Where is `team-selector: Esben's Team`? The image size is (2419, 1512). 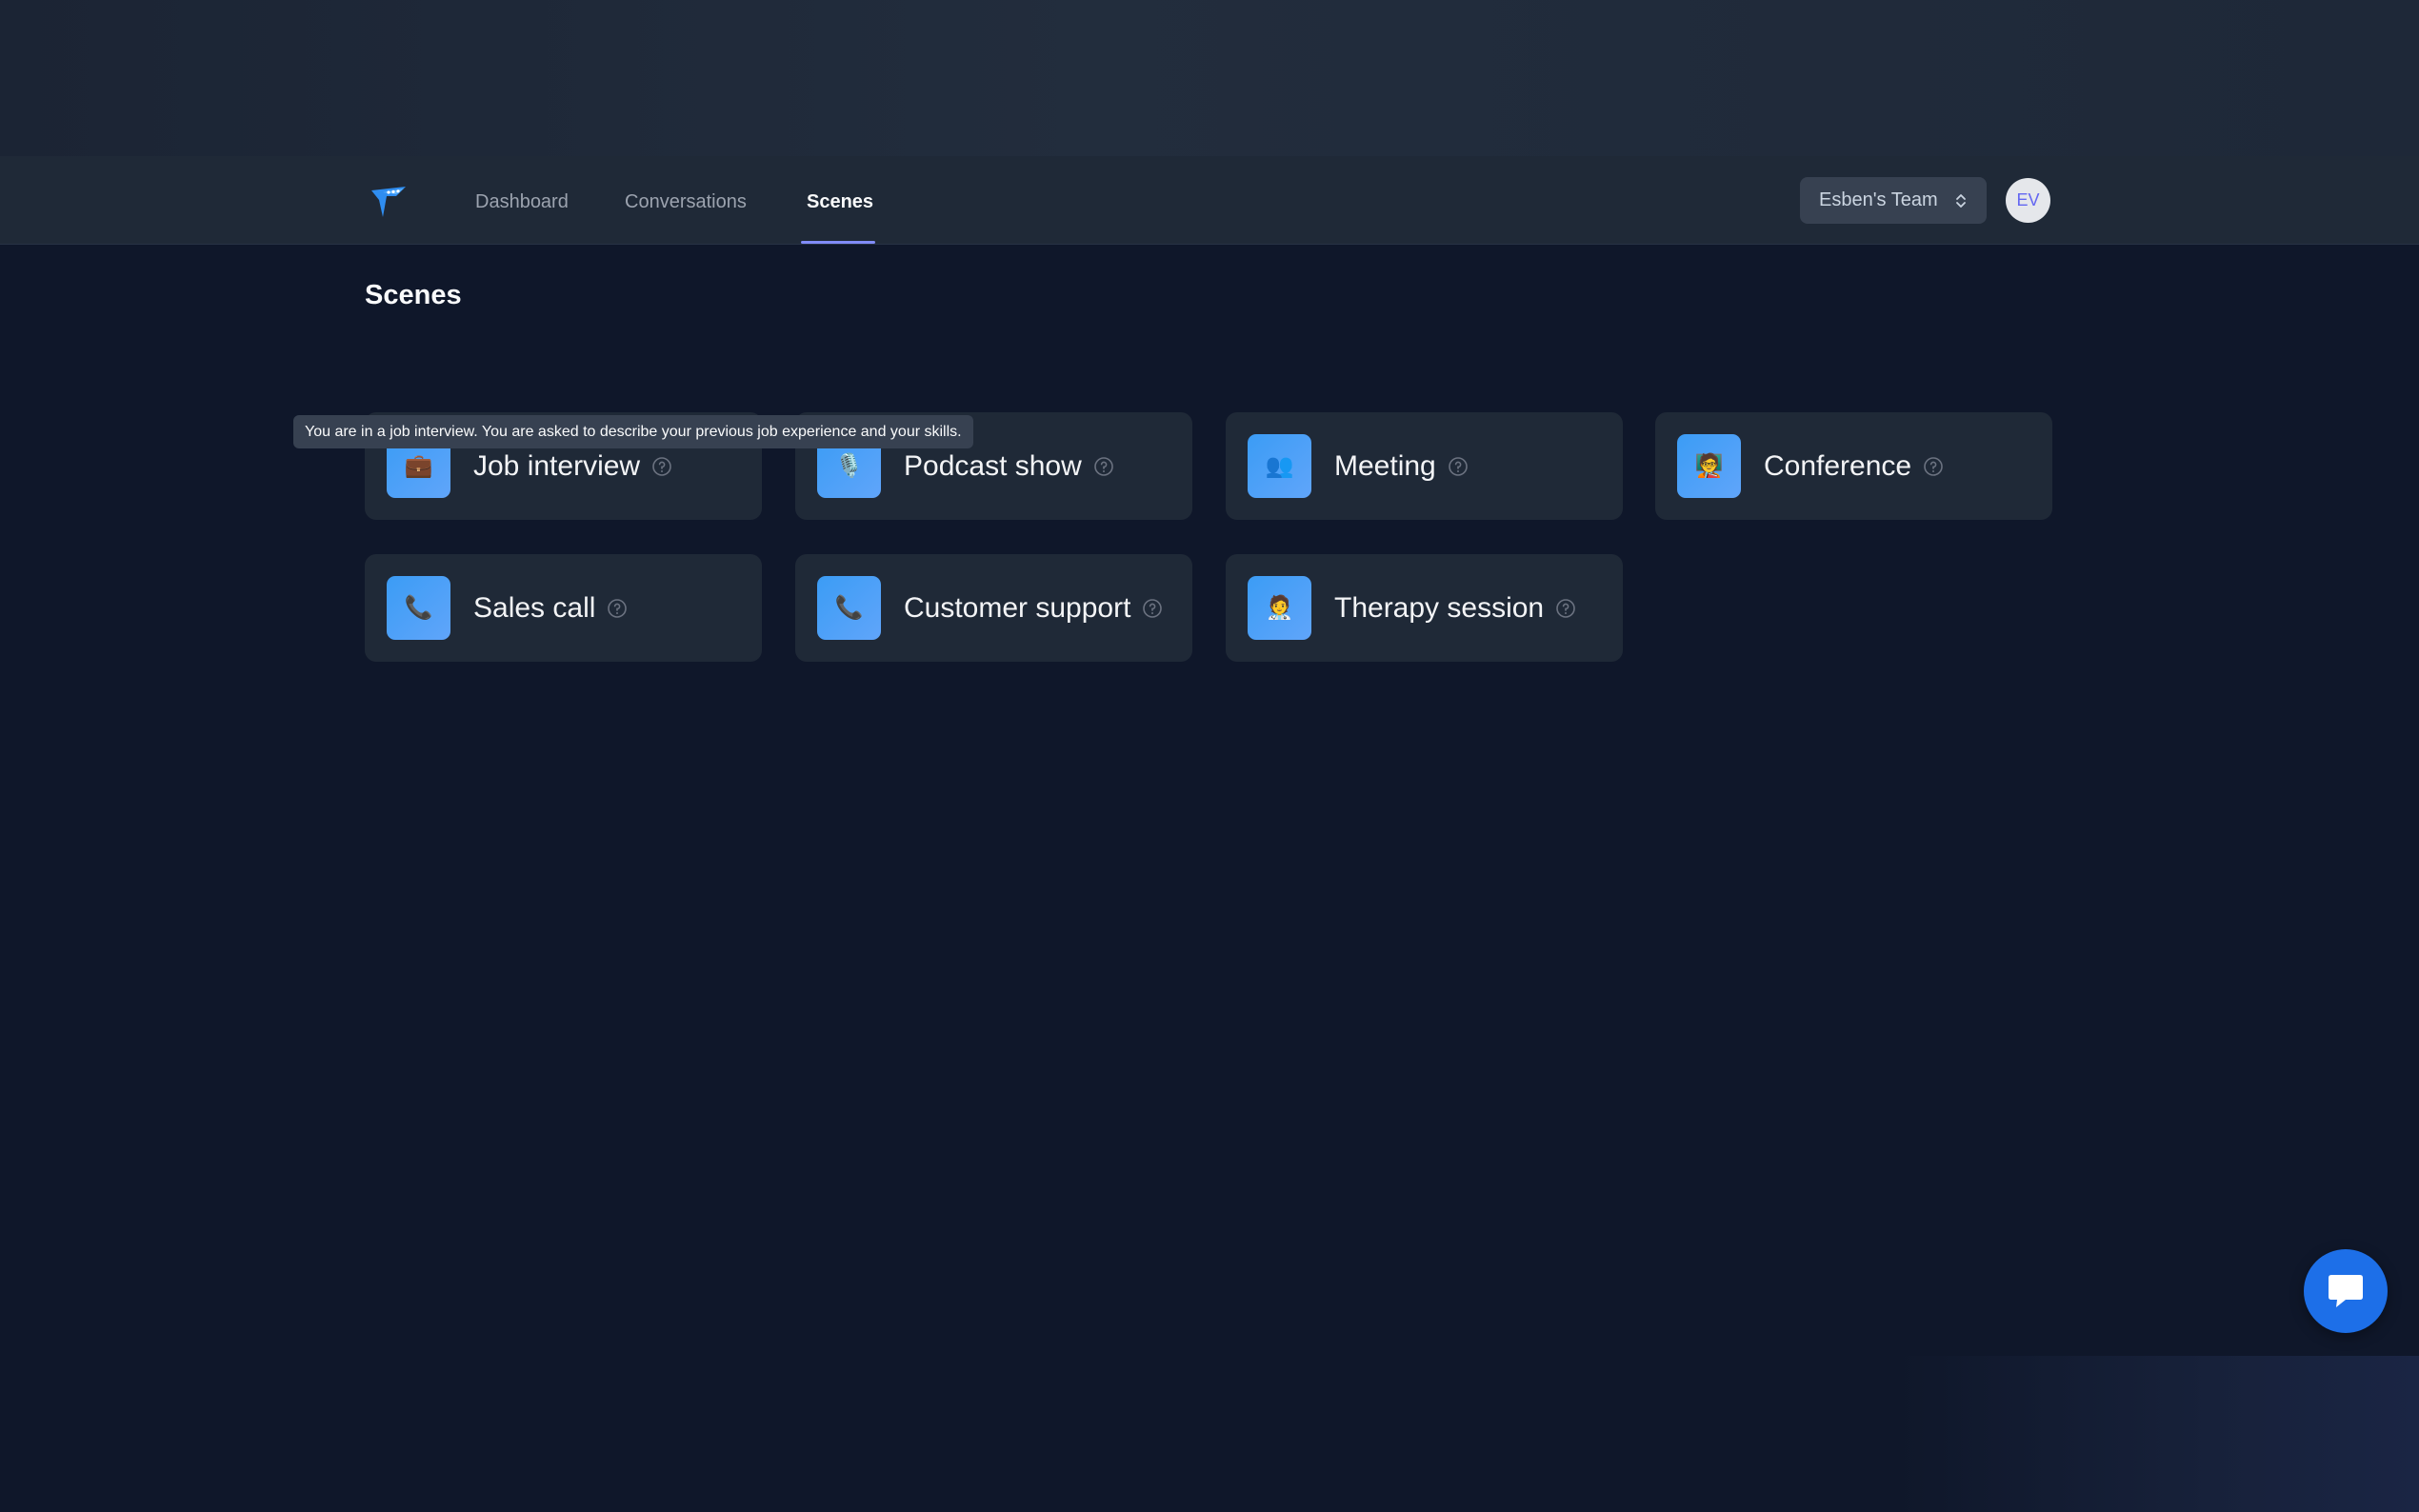
team-selector: Esben's Team is located at coordinates (1893, 200).